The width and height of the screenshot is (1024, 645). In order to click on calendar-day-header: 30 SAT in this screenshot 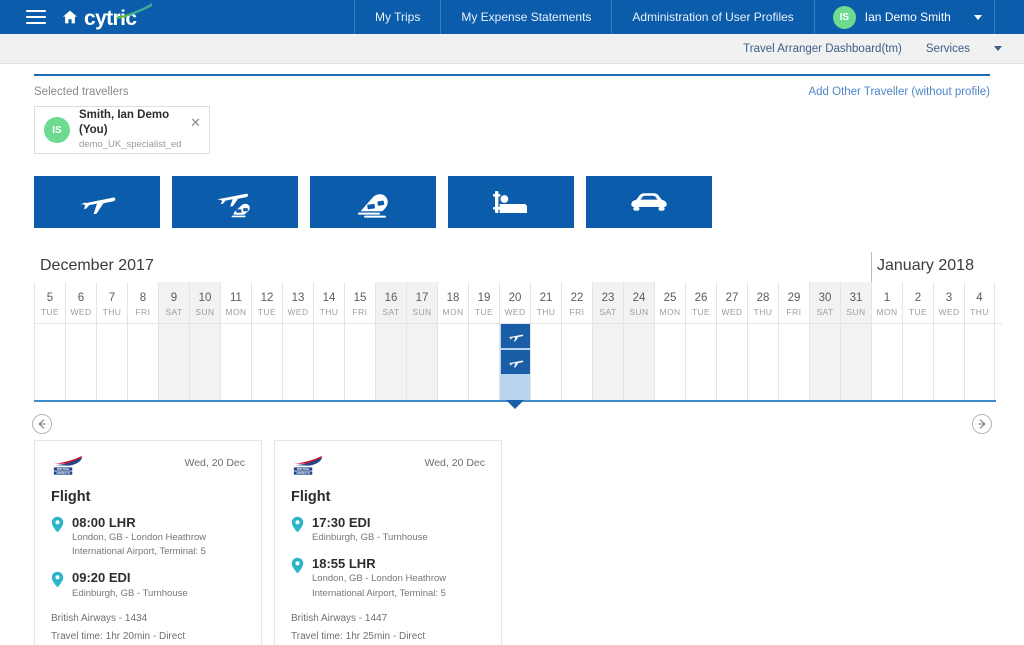, I will do `click(824, 303)`.